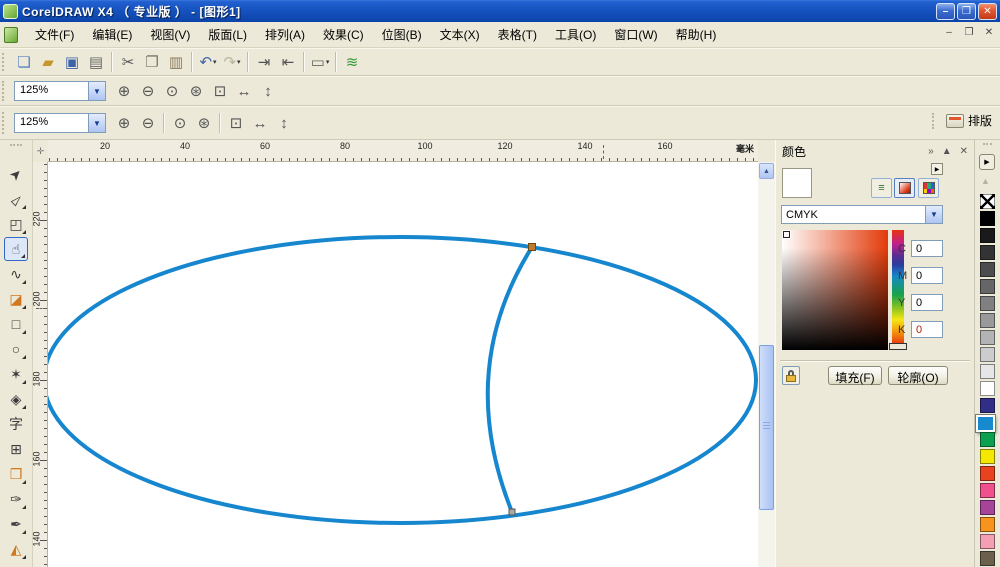 Image resolution: width=1000 pixels, height=567 pixels. What do you see at coordinates (987, 11) in the screenshot?
I see `close-button: ✕` at bounding box center [987, 11].